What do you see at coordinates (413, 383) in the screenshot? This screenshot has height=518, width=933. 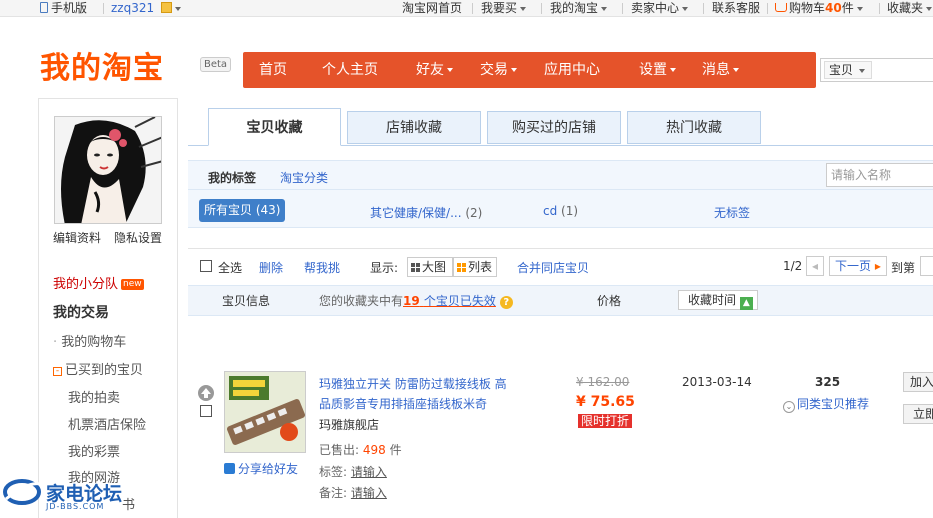 I see `item-title-line1: 玛雅独立开关 防雷防过载接线板 高` at bounding box center [413, 383].